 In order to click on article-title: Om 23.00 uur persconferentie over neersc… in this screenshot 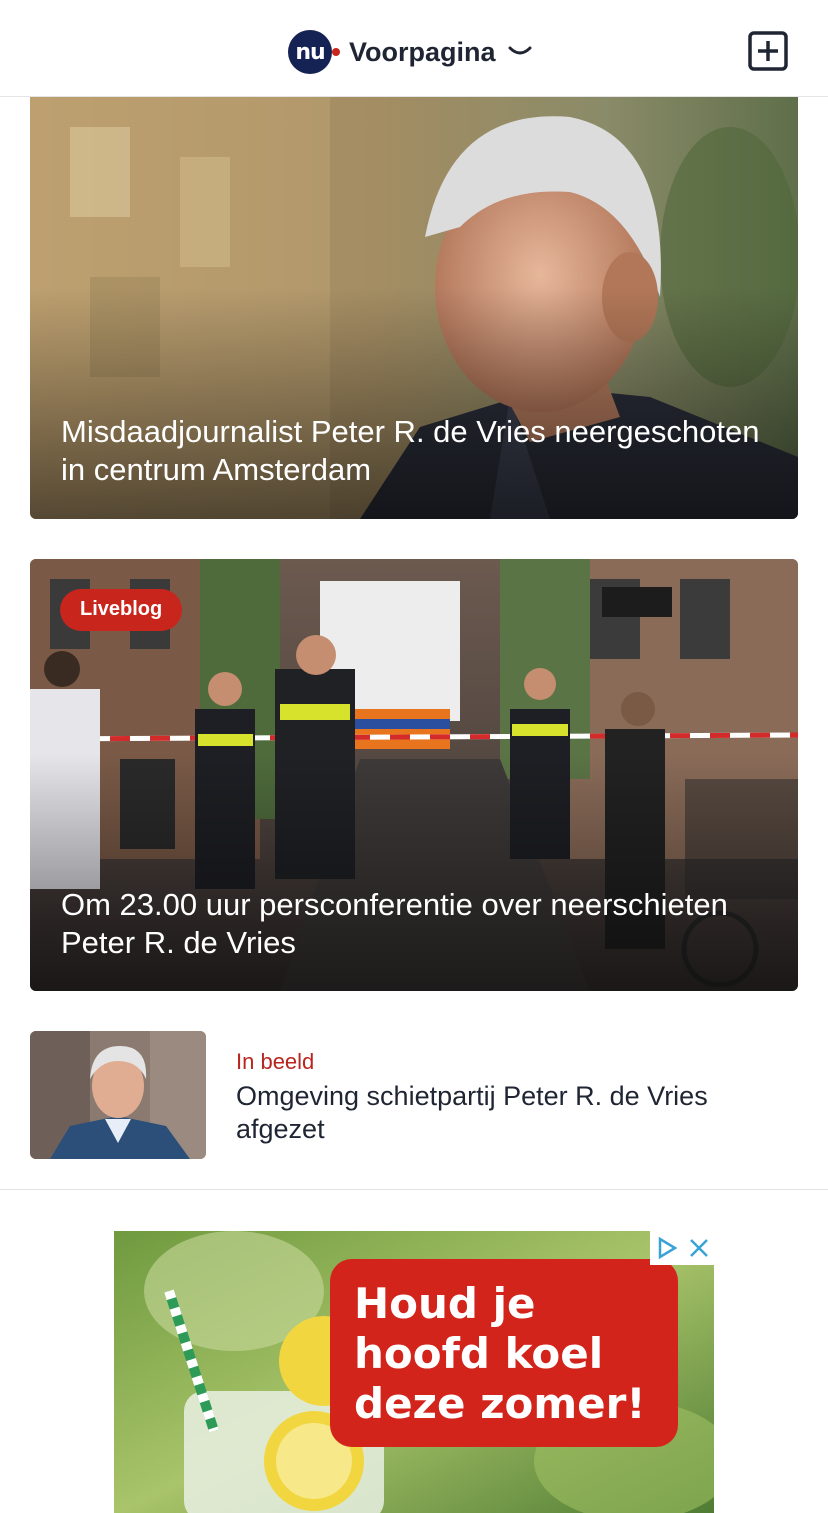, I will do `click(414, 924)`.